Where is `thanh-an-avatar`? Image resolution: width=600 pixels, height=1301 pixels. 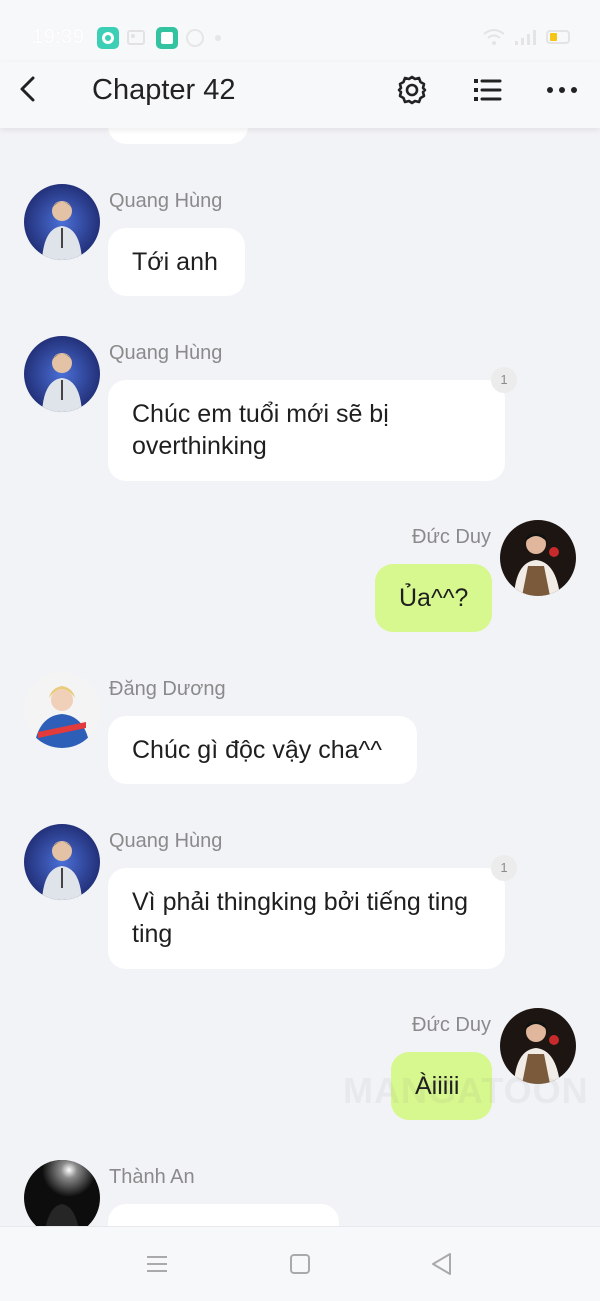
thanh-an-avatar is located at coordinates (62, 1193).